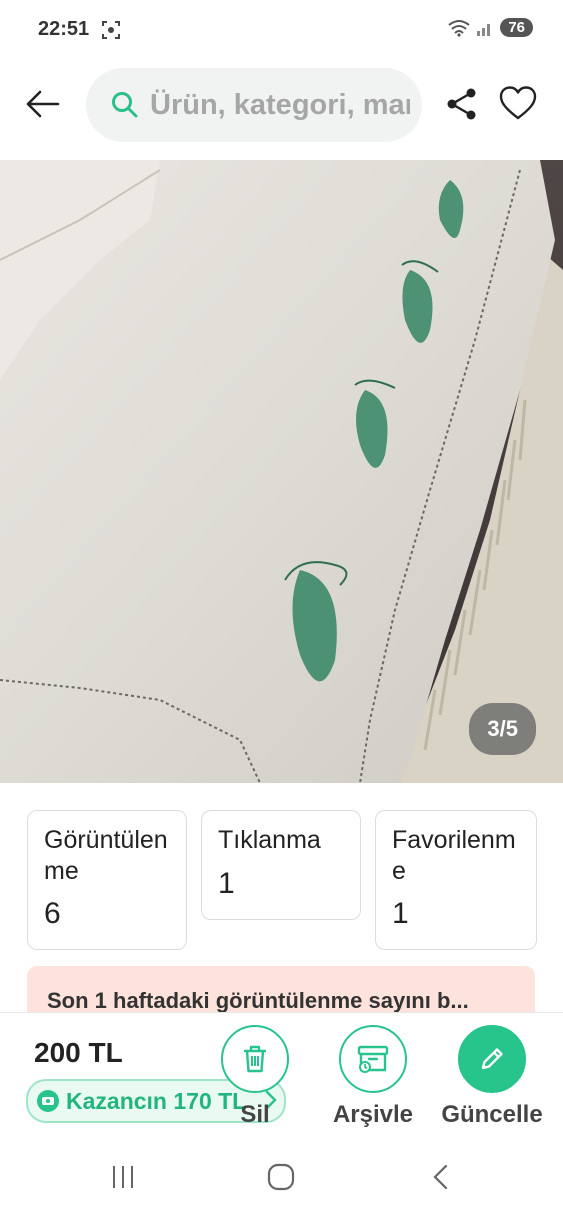 This screenshot has height=1219, width=563. Describe the element at coordinates (462, 104) in the screenshot. I see `share-icon` at that location.